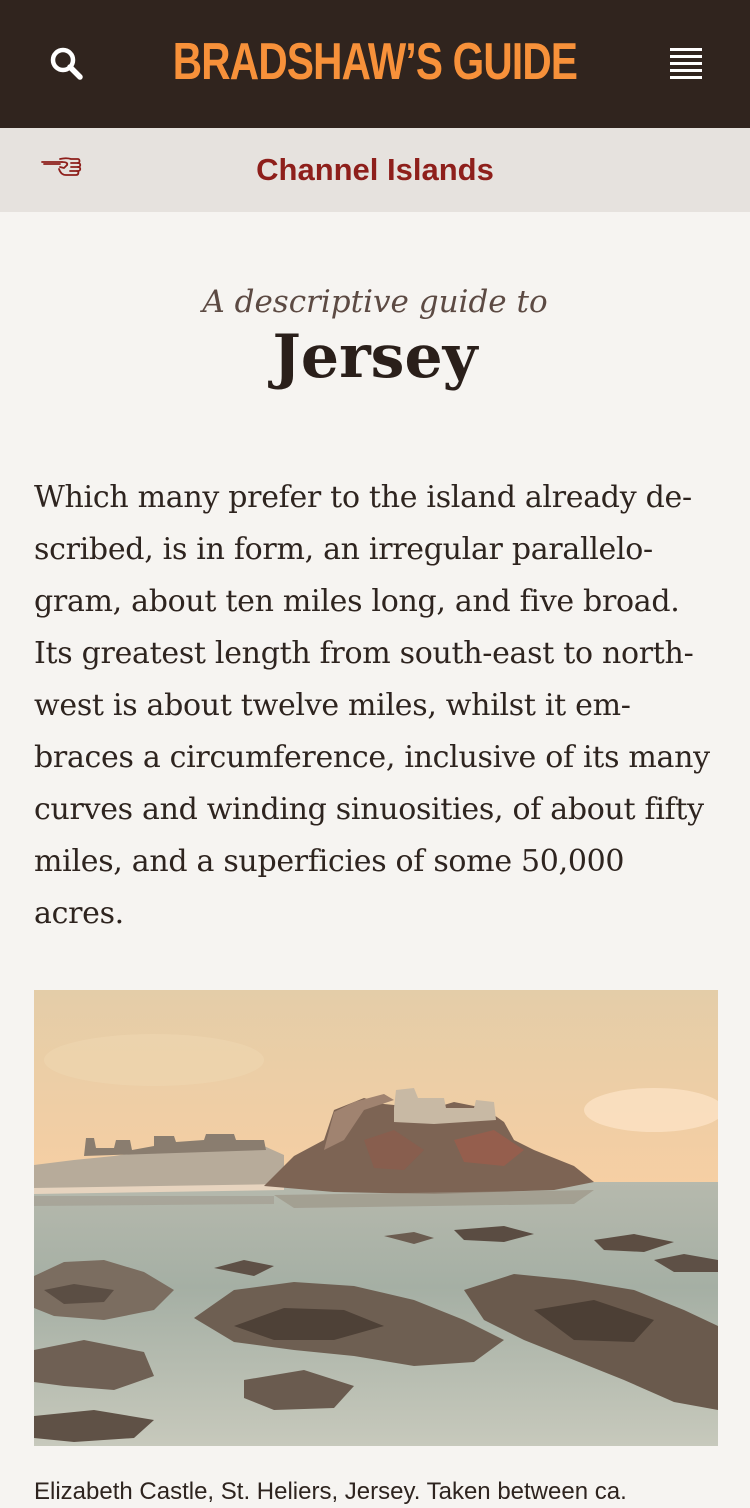  What do you see at coordinates (375, 64) in the screenshot?
I see `top-bar` at bounding box center [375, 64].